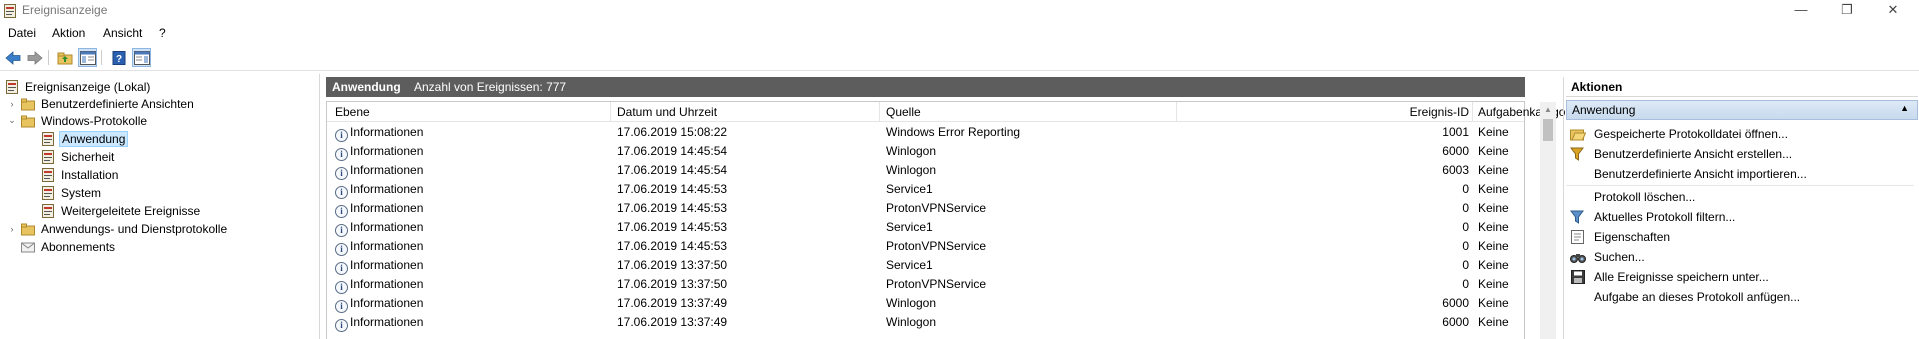 The width and height of the screenshot is (1919, 339). What do you see at coordinates (101, 103) in the screenshot?
I see `tree-node-custom-views: › Benutzerdefinierte Ansichten` at bounding box center [101, 103].